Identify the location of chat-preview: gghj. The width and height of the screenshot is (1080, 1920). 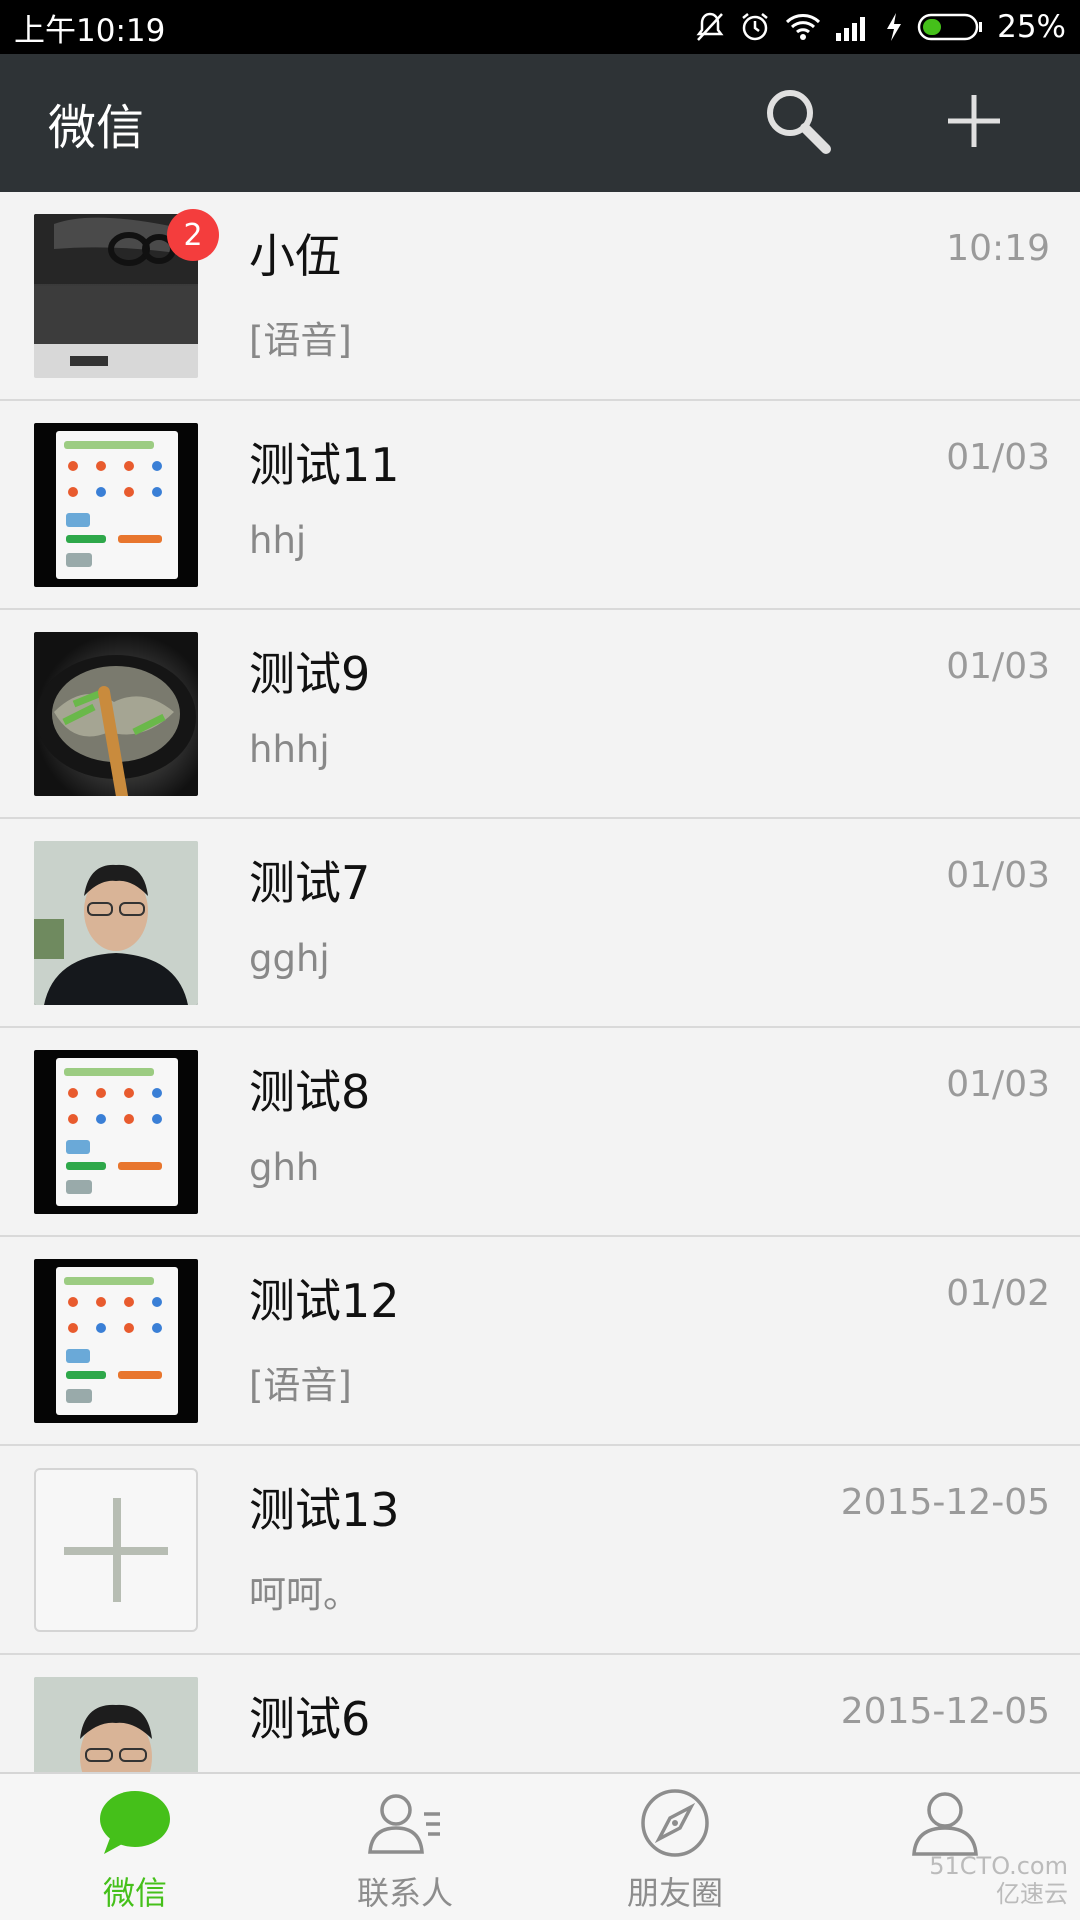
(289, 958).